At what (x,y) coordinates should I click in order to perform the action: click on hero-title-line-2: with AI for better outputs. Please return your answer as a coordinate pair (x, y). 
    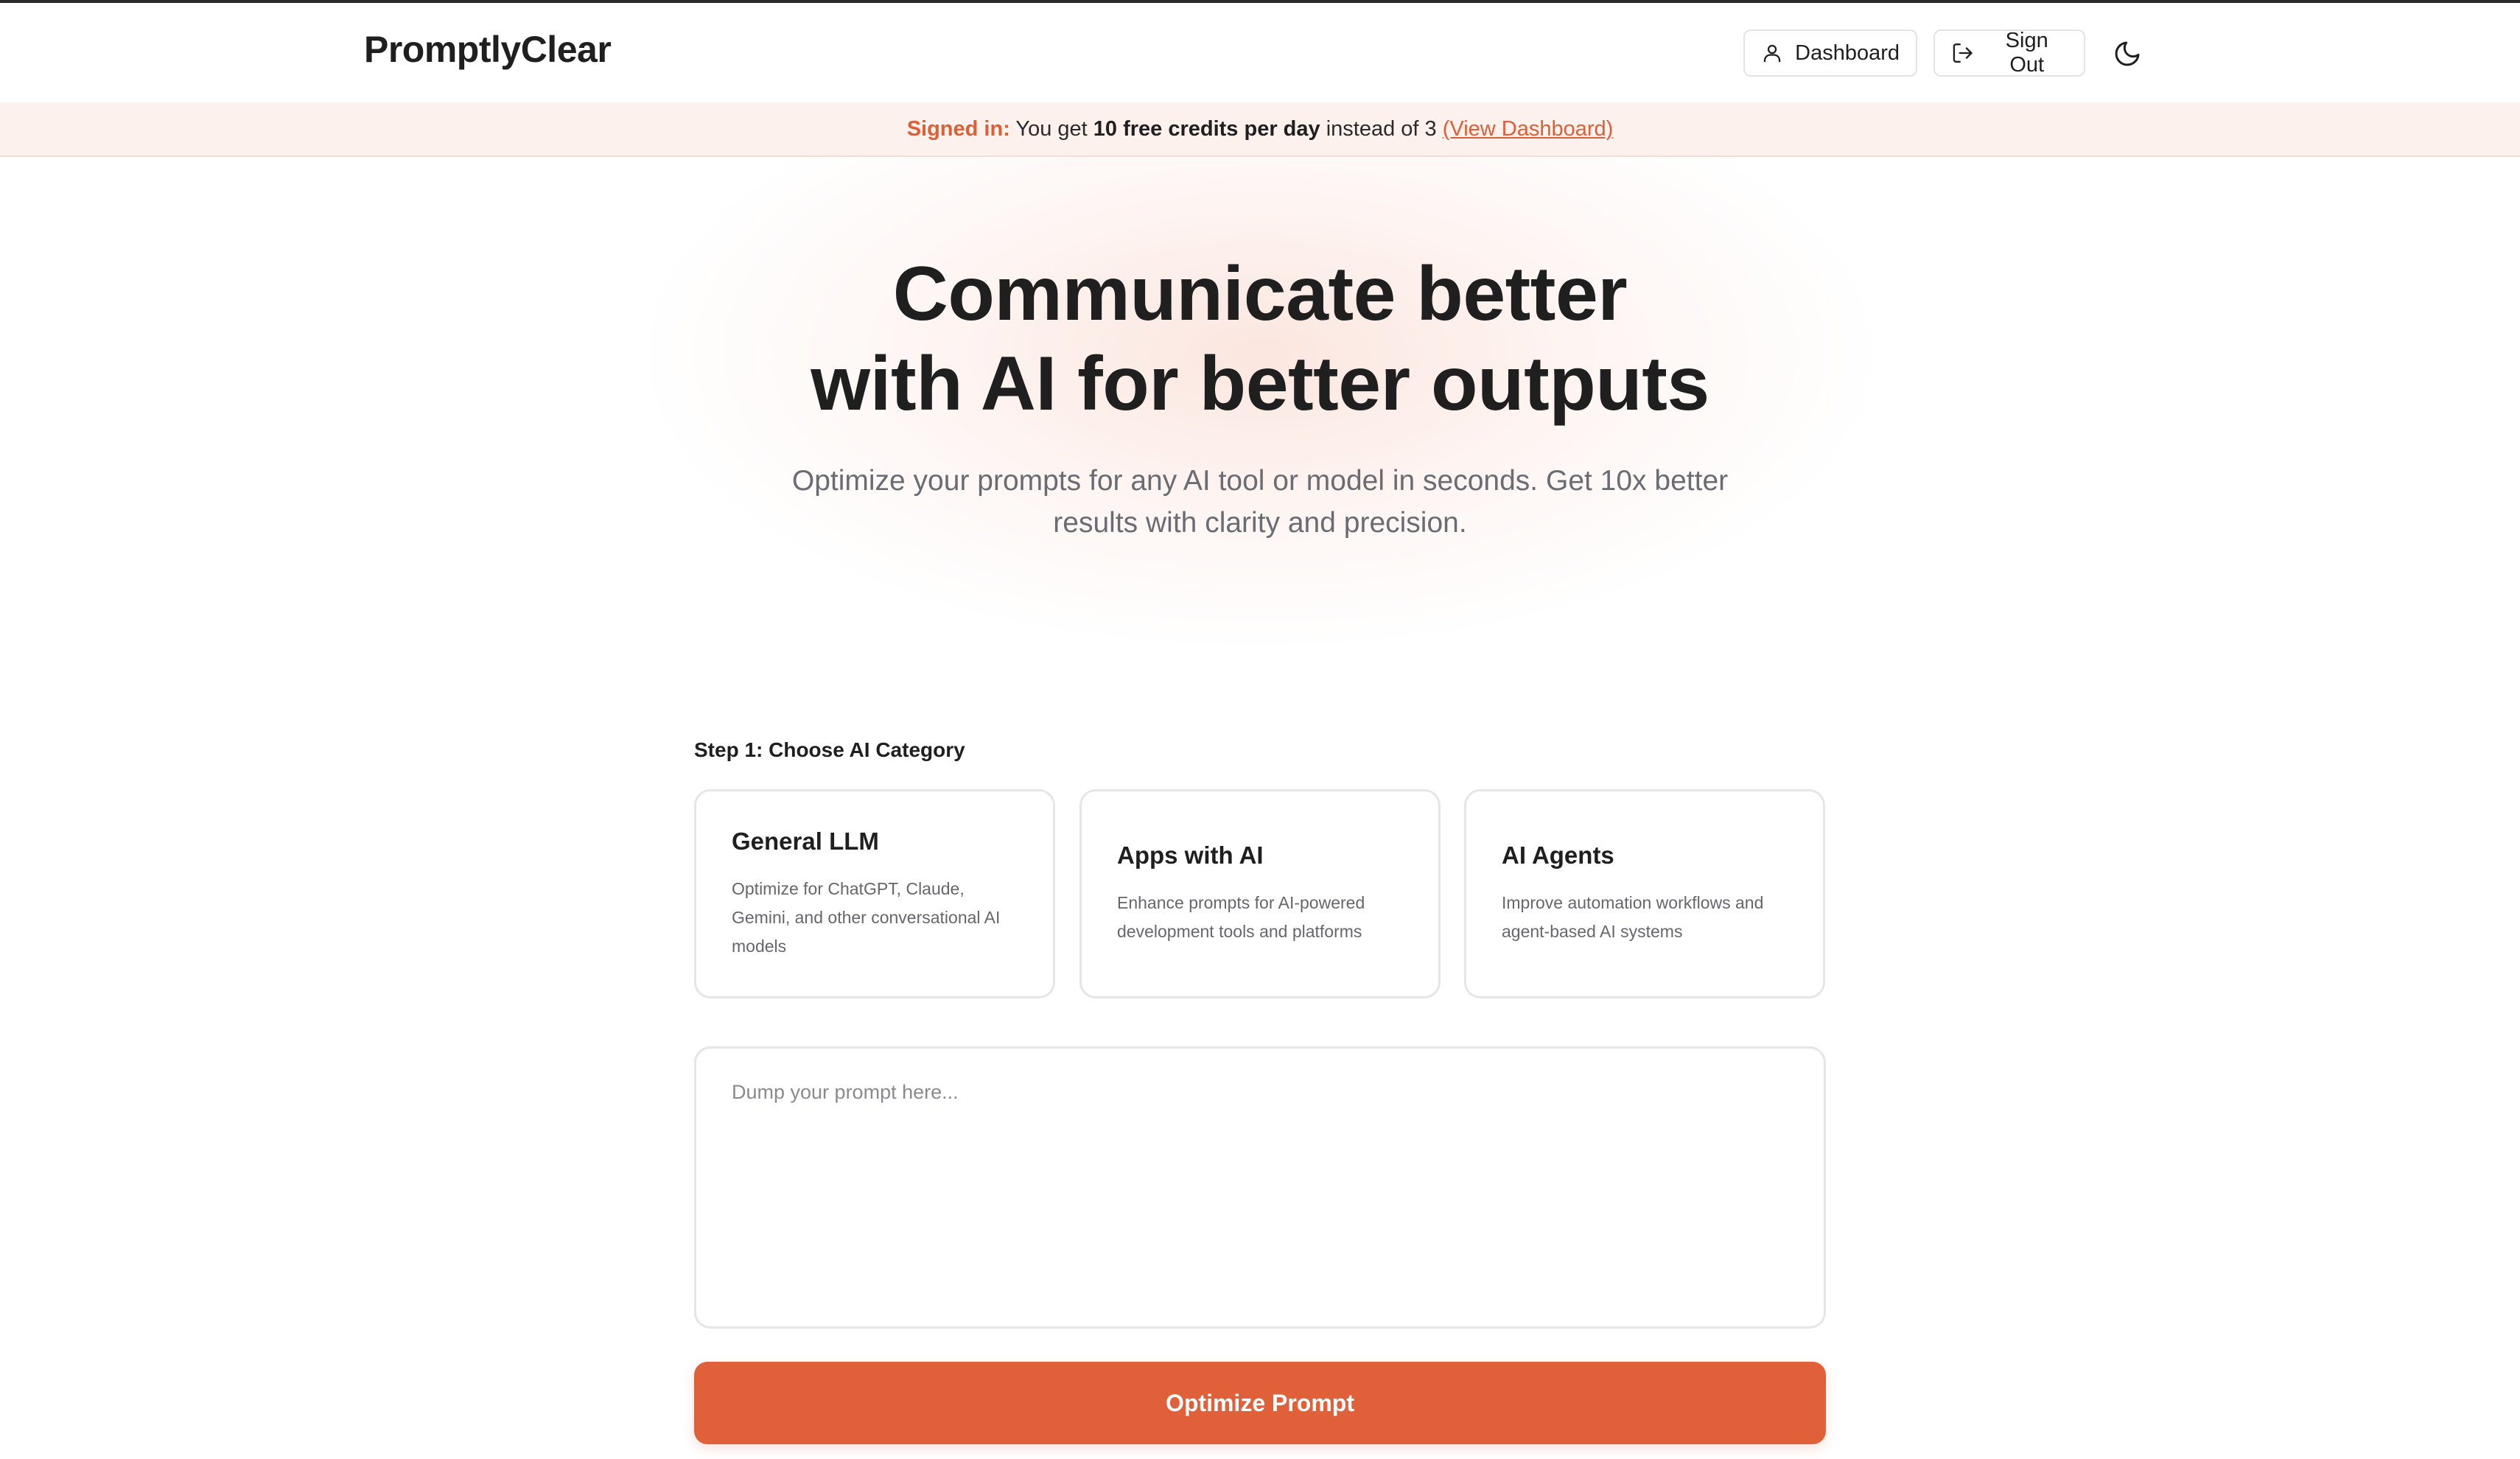
    Looking at the image, I should click on (1260, 384).